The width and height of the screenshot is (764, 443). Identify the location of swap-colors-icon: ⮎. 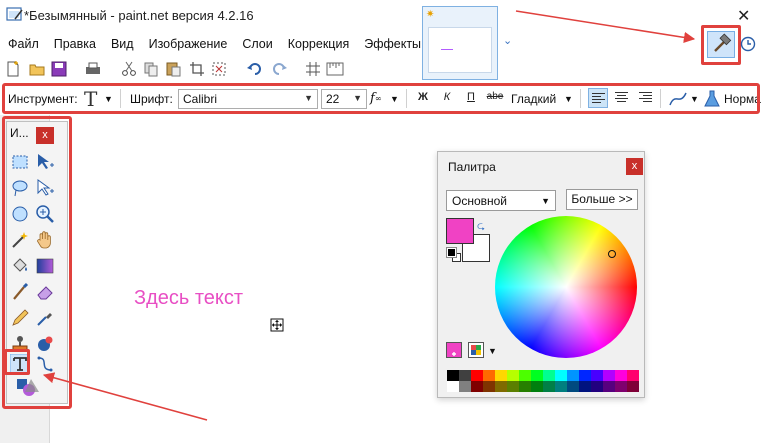
(481, 227).